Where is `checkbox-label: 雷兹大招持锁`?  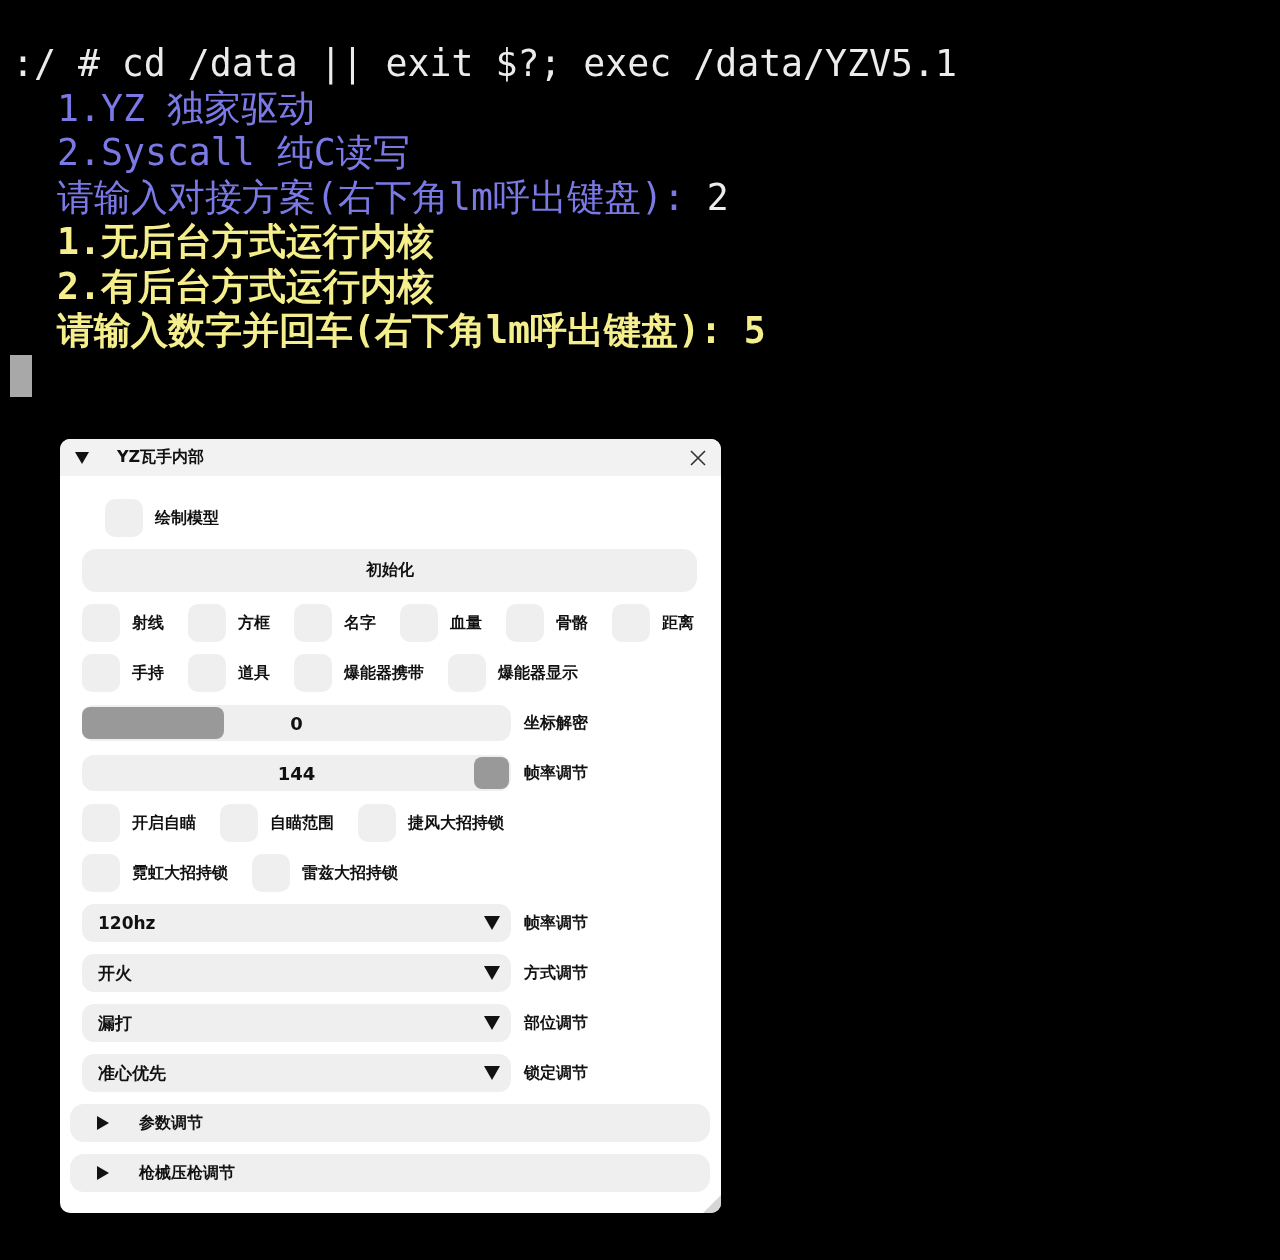 checkbox-label: 雷兹大招持锁 is located at coordinates (350, 873).